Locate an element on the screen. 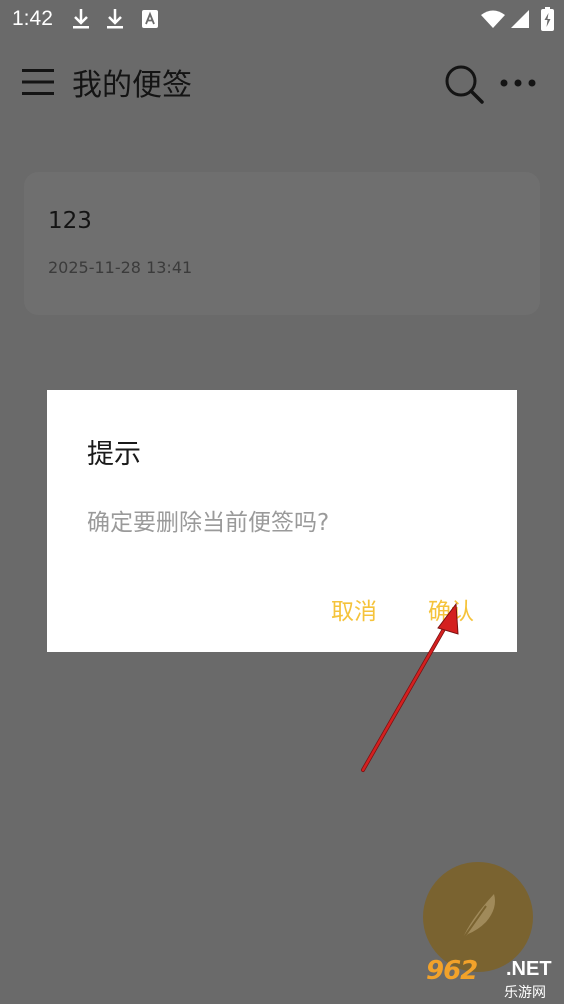  status-bar: 1:42 is located at coordinates (282, 20).